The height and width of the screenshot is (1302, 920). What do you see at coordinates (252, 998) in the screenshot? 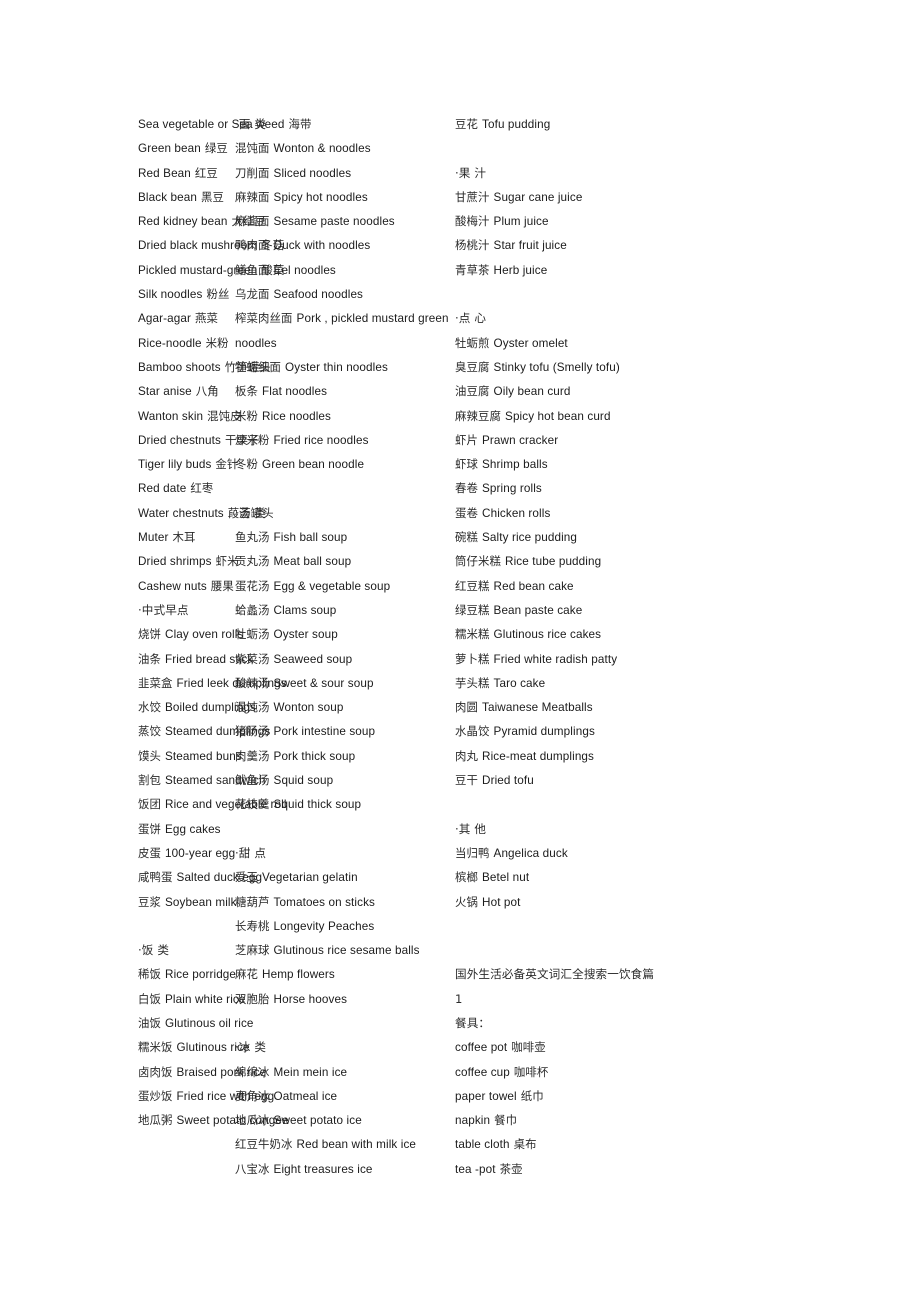
I see `entry-chinese: 双胞胎` at bounding box center [252, 998].